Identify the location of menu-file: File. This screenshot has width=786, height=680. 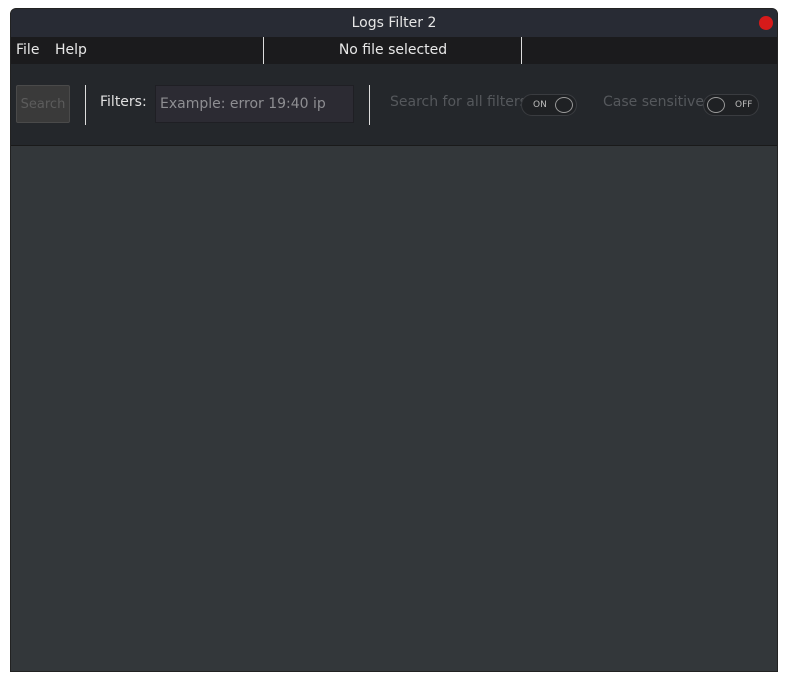
(27, 50).